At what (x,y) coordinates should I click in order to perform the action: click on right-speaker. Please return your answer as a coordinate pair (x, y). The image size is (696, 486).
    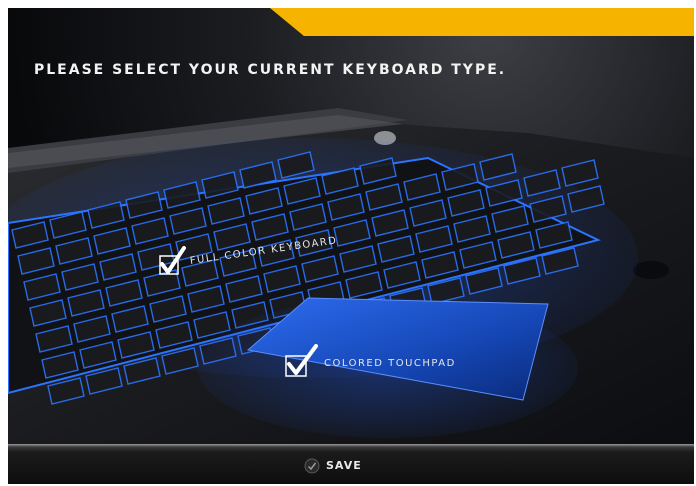
    Looking at the image, I should click on (651, 270).